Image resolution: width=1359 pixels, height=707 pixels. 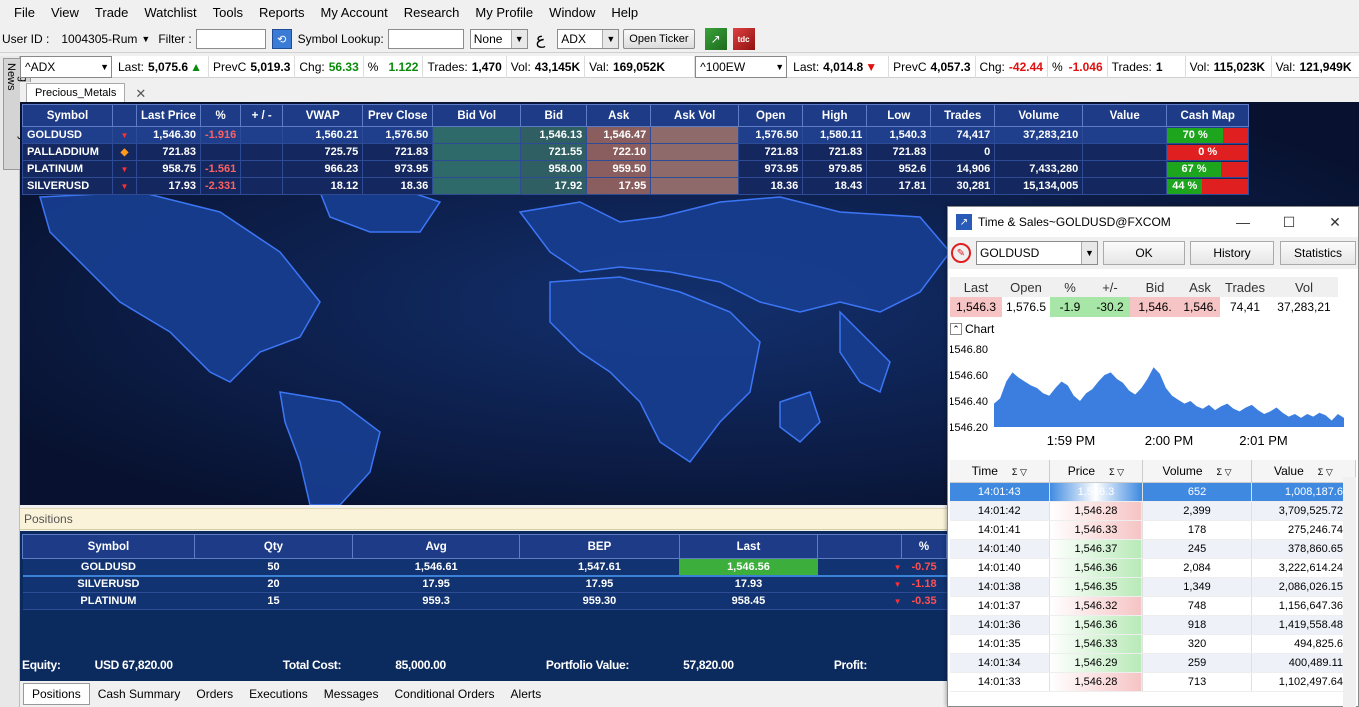 What do you see at coordinates (695, 115) in the screenshot?
I see `wl-col-10: Ask Vol` at bounding box center [695, 115].